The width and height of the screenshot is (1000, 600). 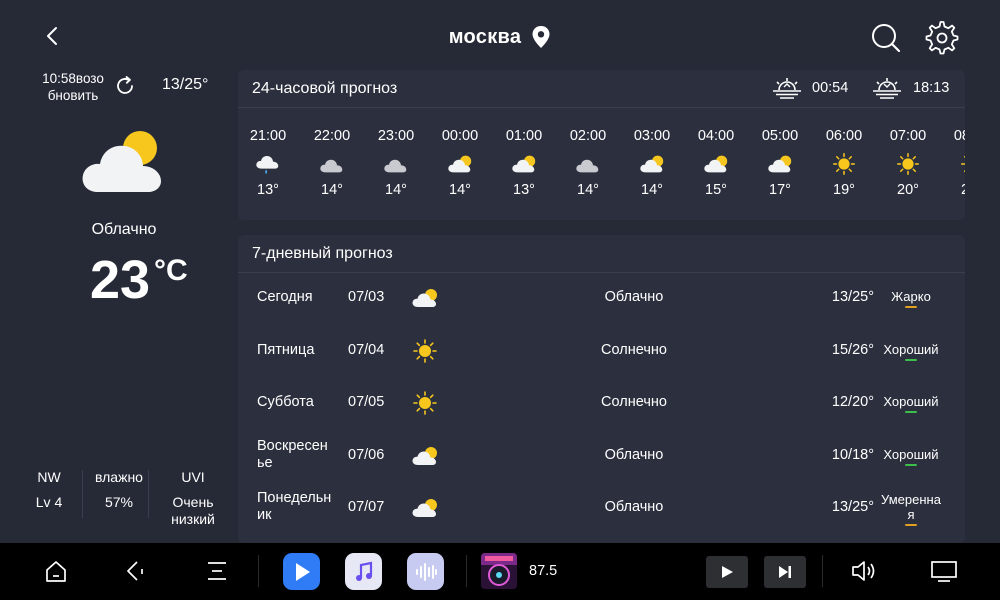 What do you see at coordinates (56, 571) in the screenshot?
I see `home-button` at bounding box center [56, 571].